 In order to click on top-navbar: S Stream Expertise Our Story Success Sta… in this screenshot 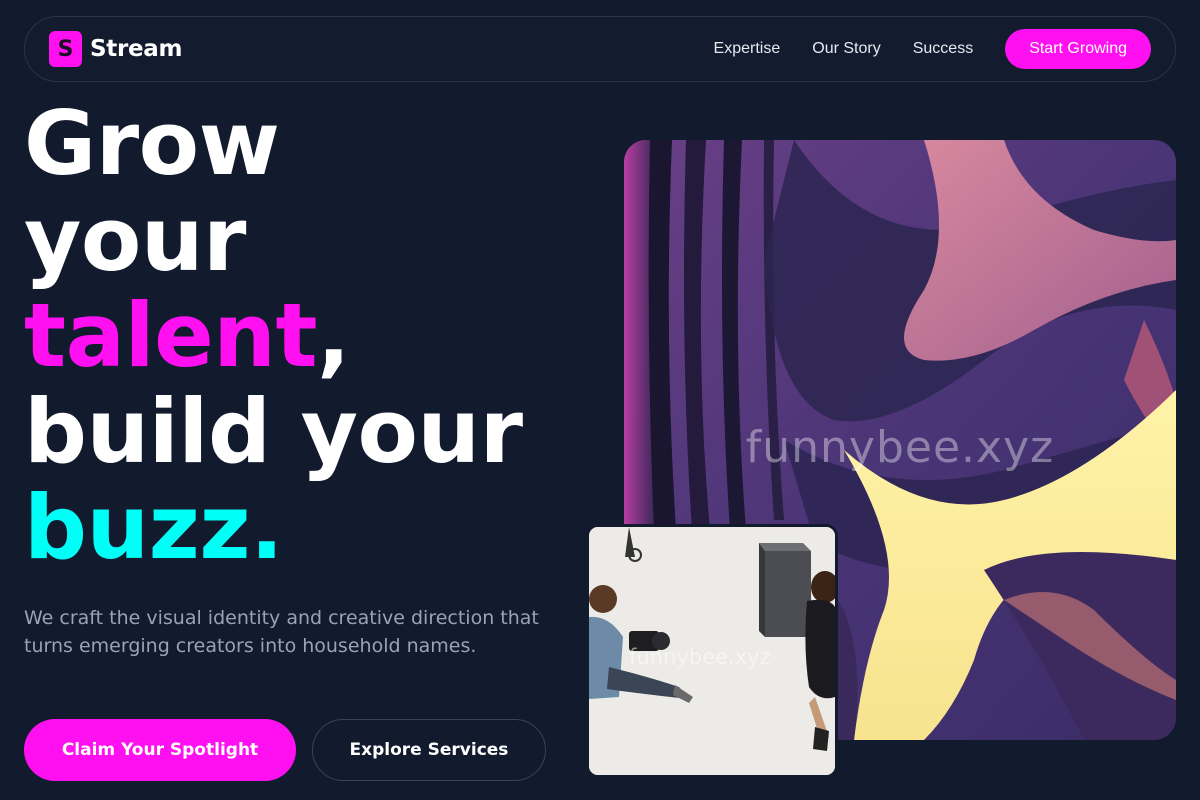, I will do `click(600, 49)`.